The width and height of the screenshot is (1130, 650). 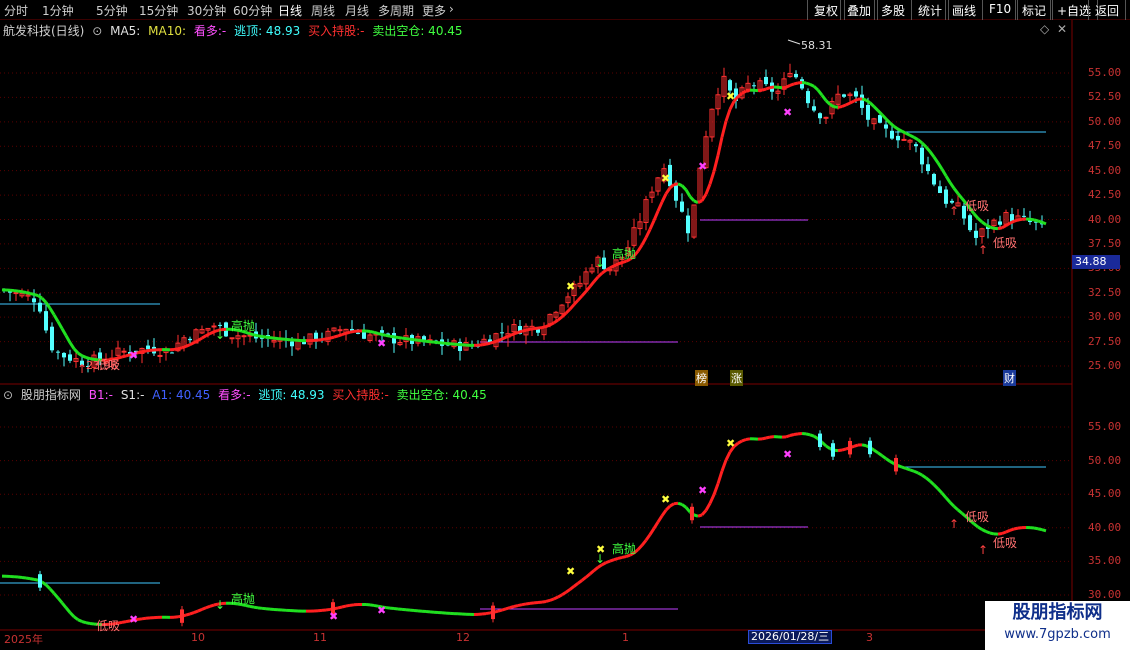 What do you see at coordinates (869, 637) in the screenshot?
I see `xaxis-label: 3` at bounding box center [869, 637].